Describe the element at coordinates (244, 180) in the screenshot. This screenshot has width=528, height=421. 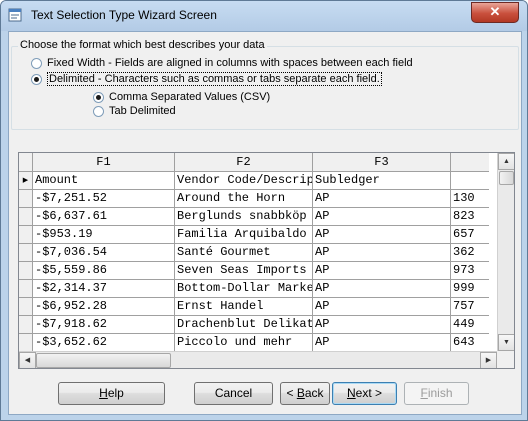
I see `table-cell: Vendor Code/Description` at that location.